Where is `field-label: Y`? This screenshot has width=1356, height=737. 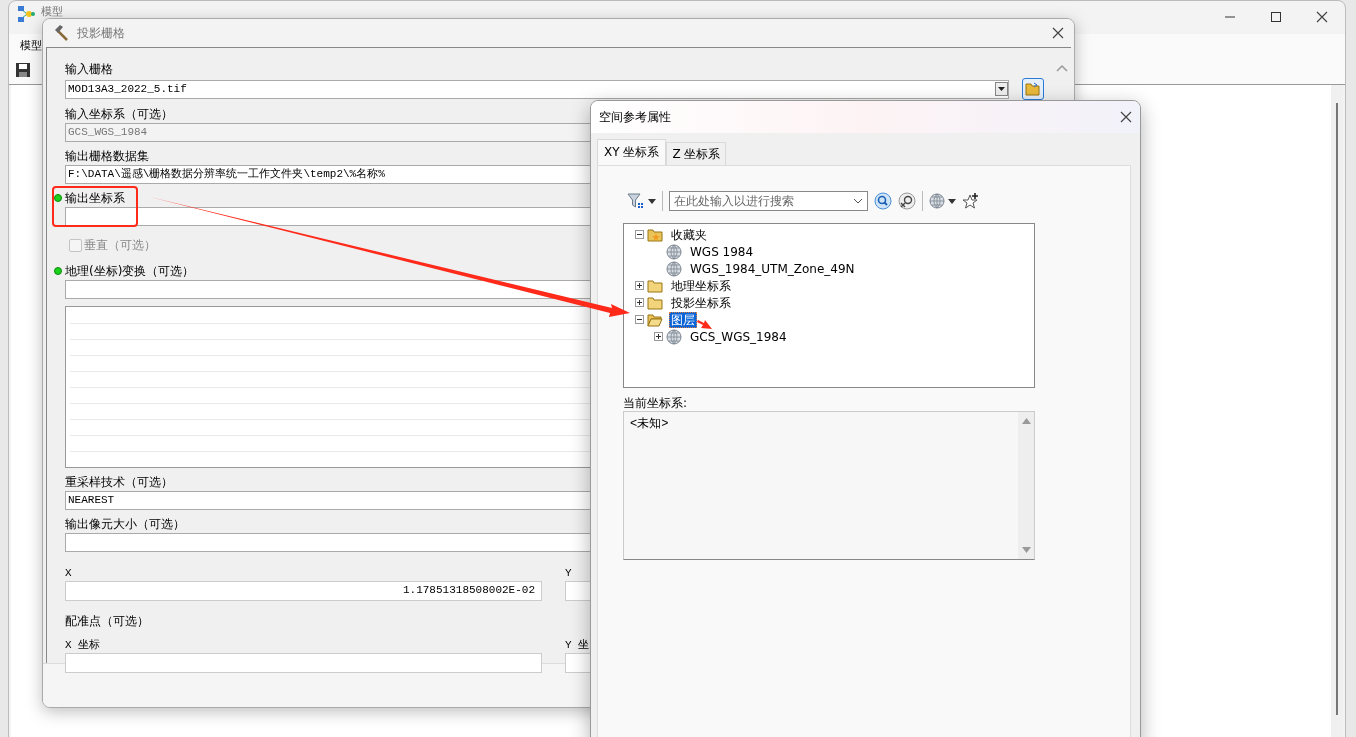
field-label: Y is located at coordinates (569, 573).